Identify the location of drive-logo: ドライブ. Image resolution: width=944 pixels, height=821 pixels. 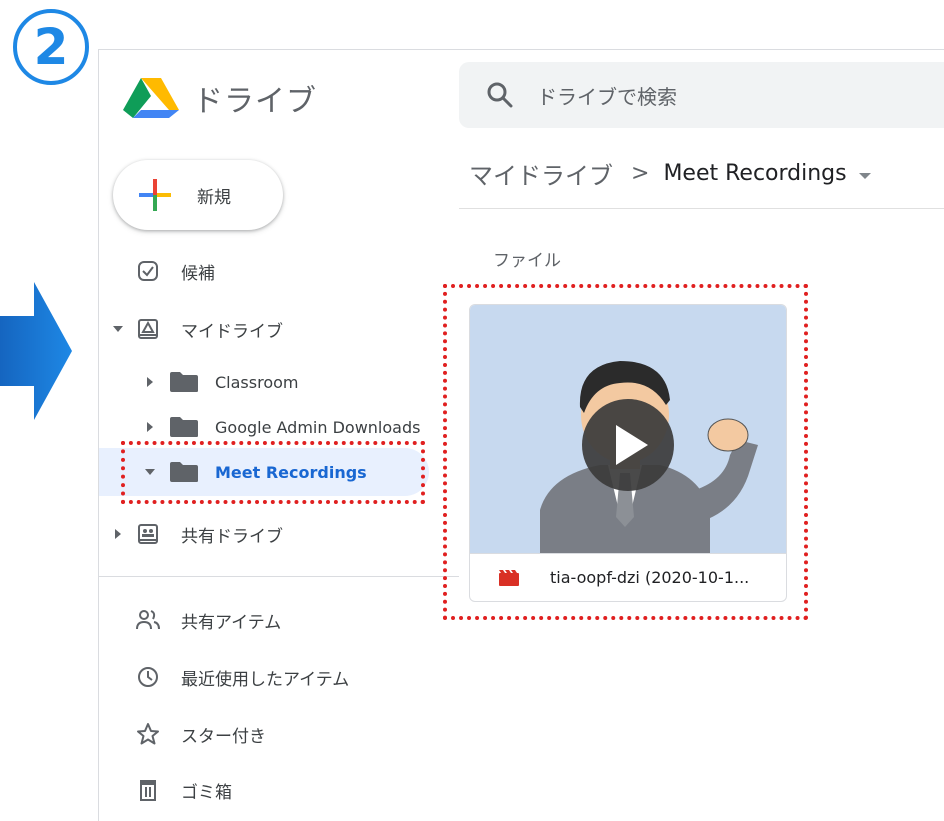
(220, 98).